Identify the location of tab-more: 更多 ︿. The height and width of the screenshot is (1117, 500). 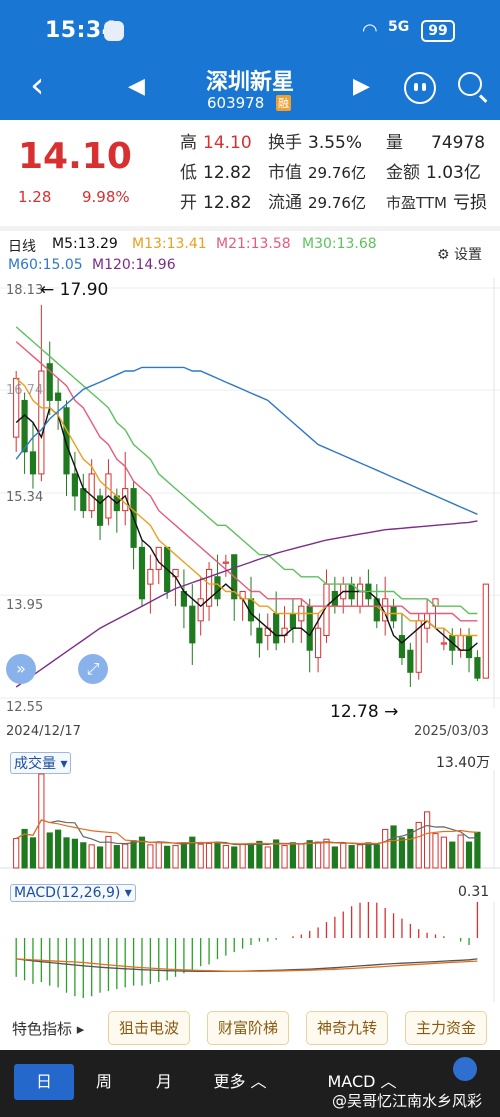
(240, 1082).